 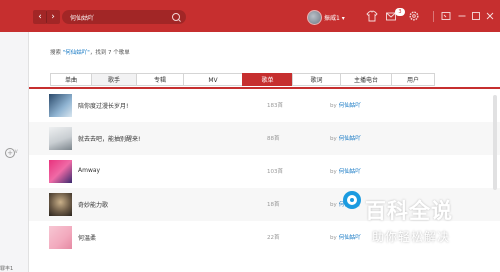 I want to click on search-icon, so click(x=176, y=17).